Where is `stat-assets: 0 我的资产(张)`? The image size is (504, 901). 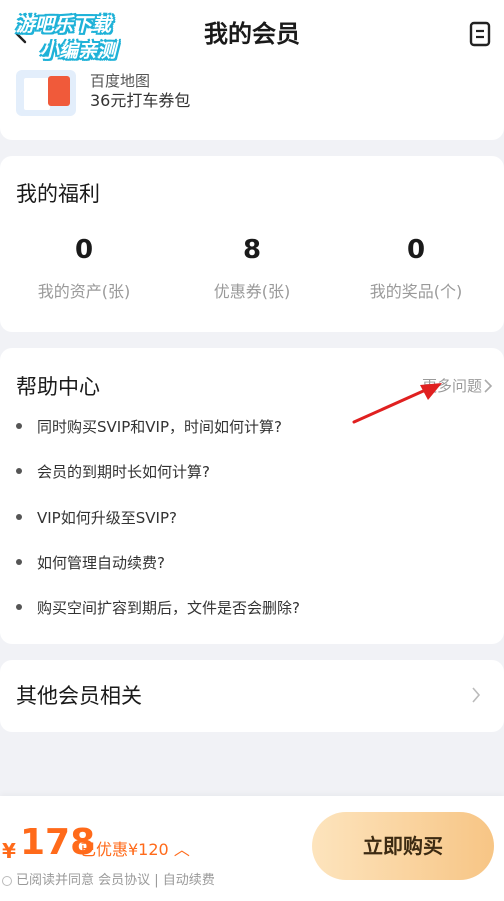 stat-assets: 0 我的资产(张) is located at coordinates (84, 267).